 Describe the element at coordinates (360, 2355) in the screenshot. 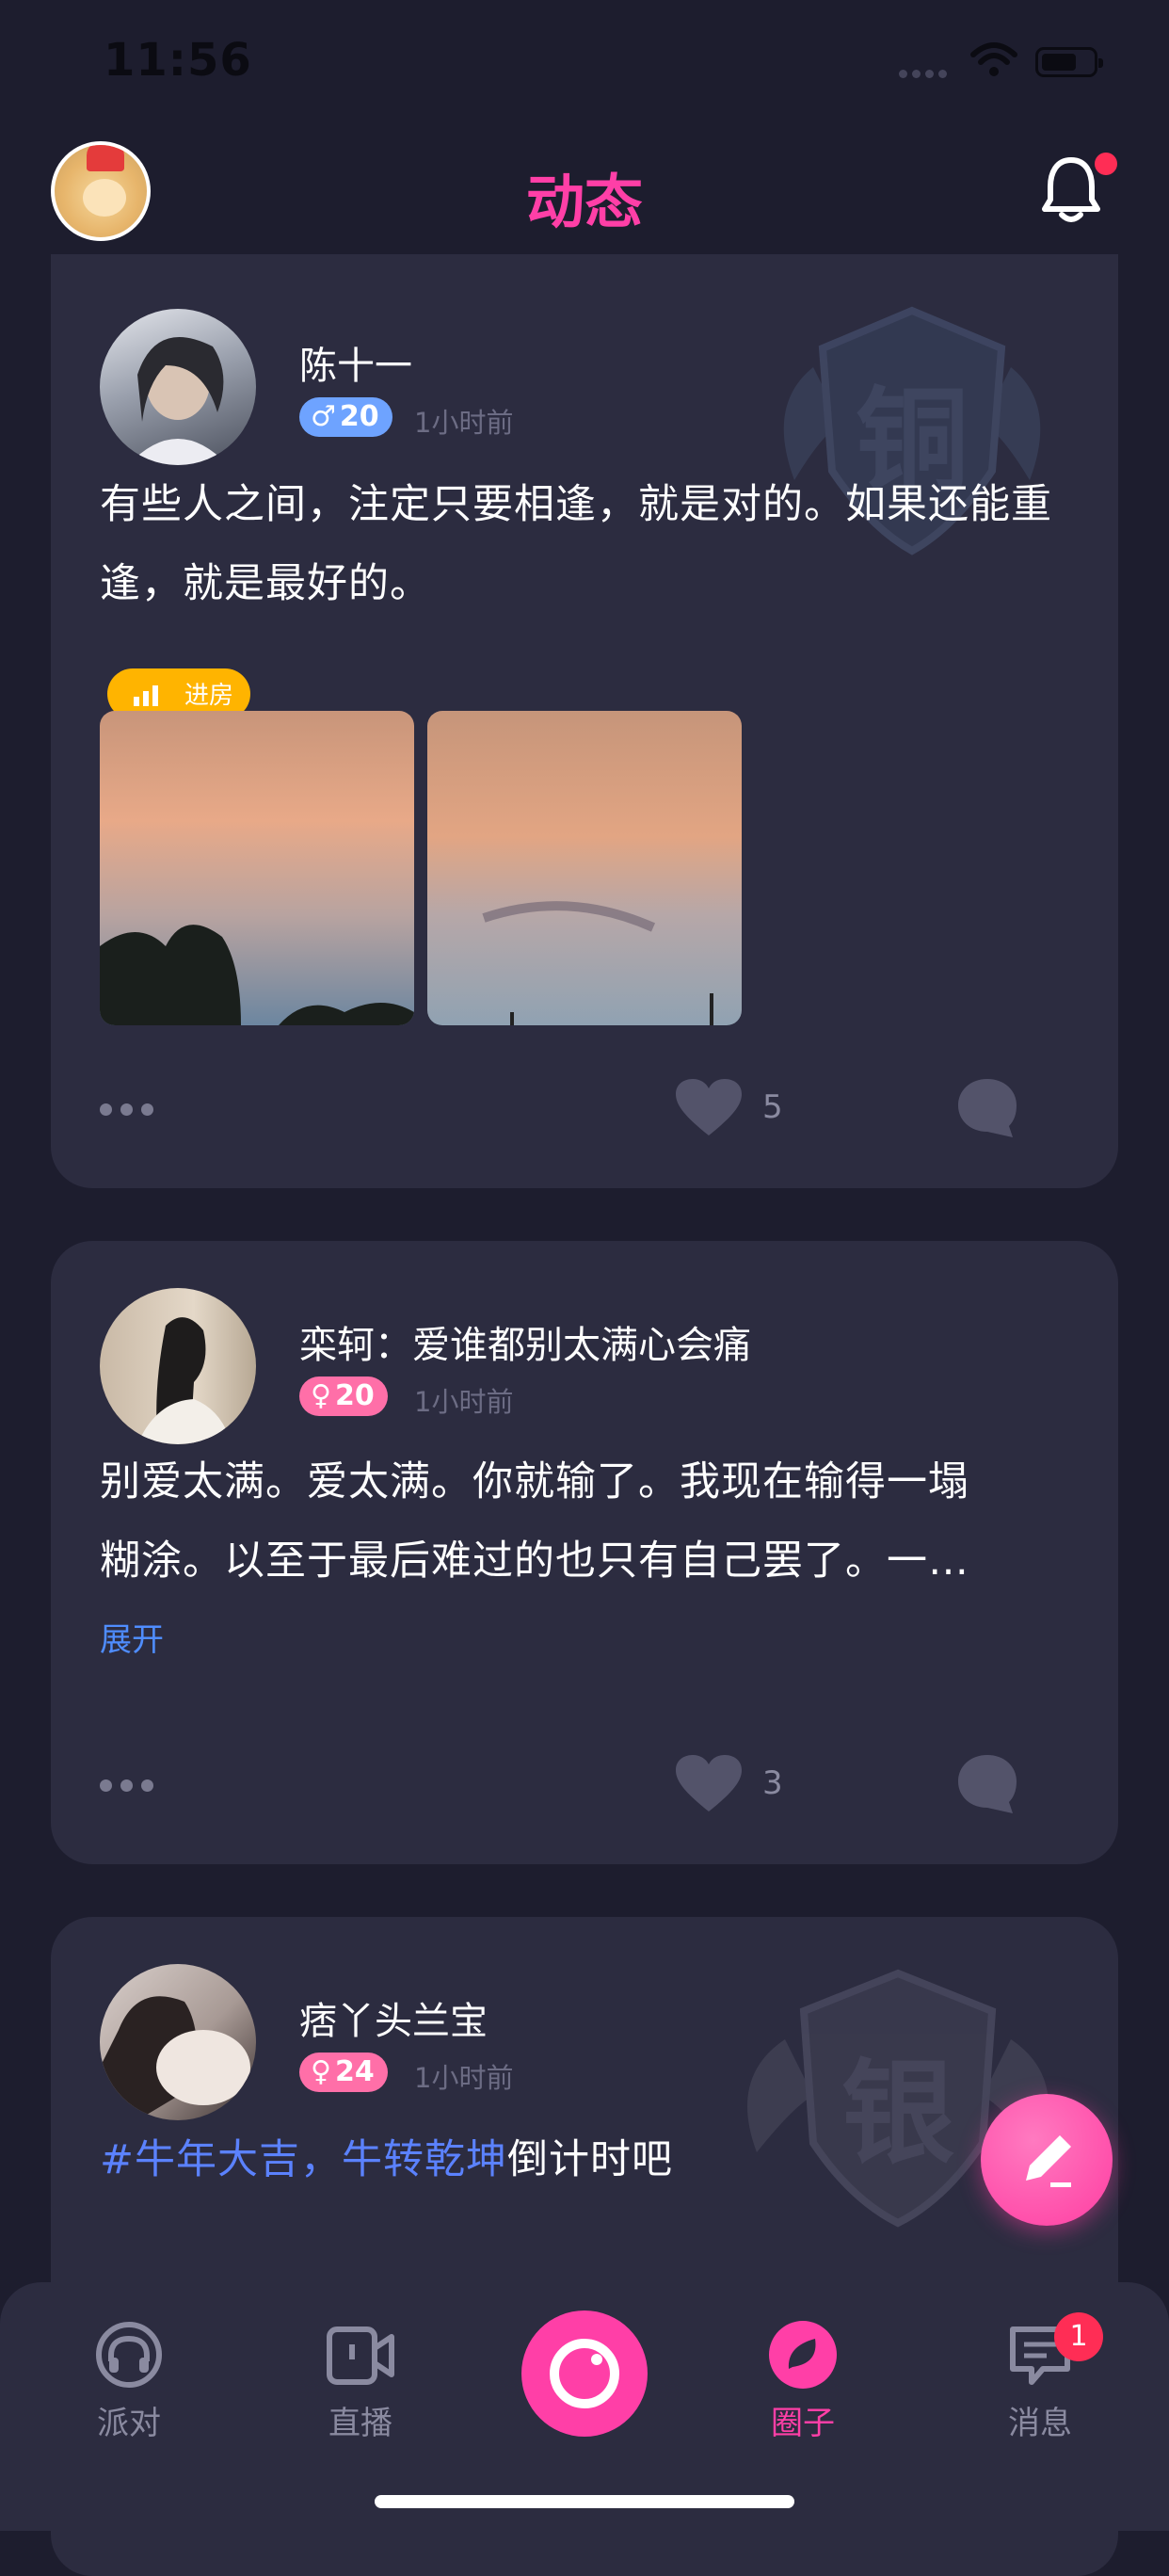

I see `video-camera-icon` at that location.